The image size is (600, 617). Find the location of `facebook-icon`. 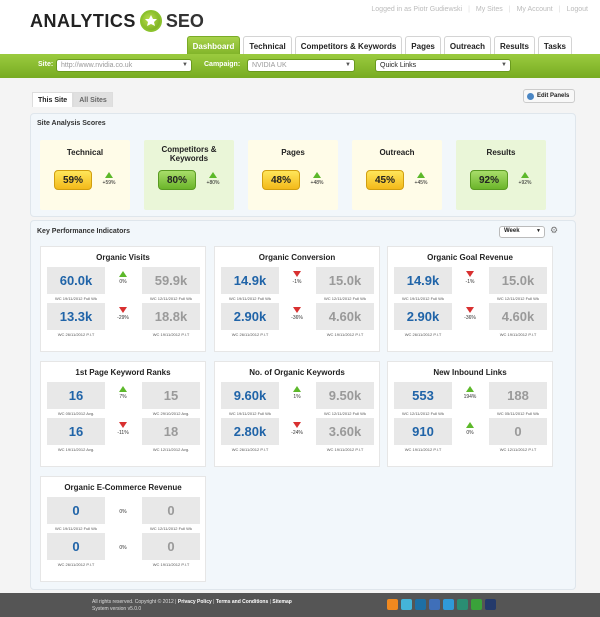

facebook-icon is located at coordinates (490, 604).